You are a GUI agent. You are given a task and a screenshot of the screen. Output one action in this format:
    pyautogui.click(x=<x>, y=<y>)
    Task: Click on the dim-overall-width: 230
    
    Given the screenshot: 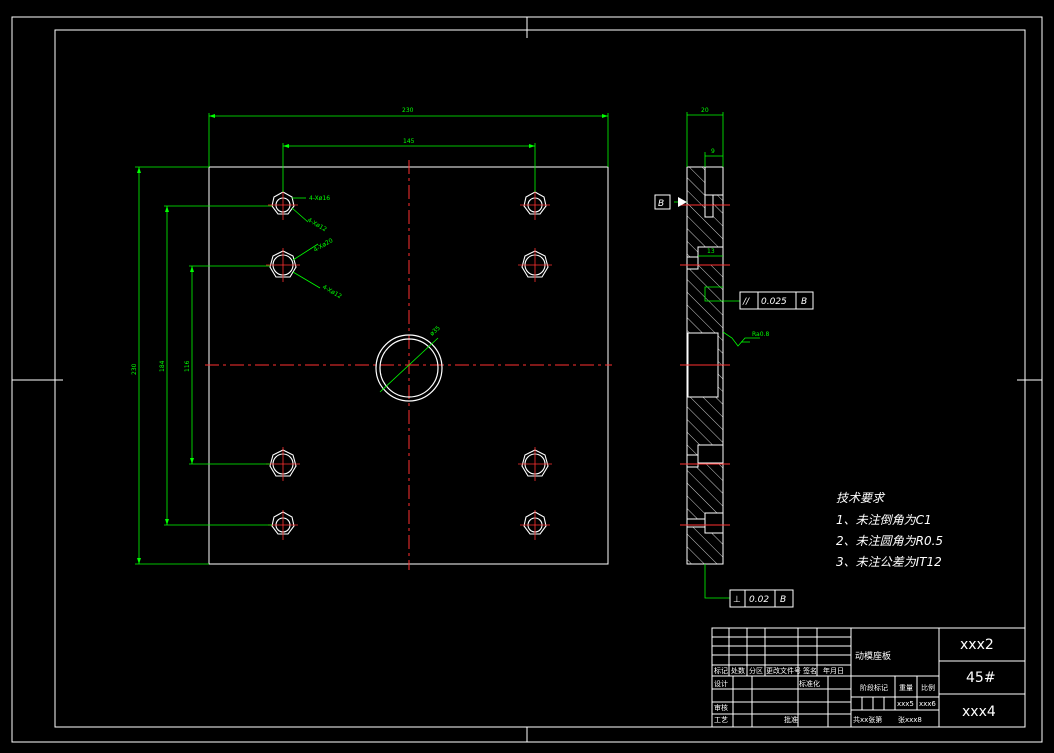 What is the action you would take?
    pyautogui.click(x=408, y=110)
    